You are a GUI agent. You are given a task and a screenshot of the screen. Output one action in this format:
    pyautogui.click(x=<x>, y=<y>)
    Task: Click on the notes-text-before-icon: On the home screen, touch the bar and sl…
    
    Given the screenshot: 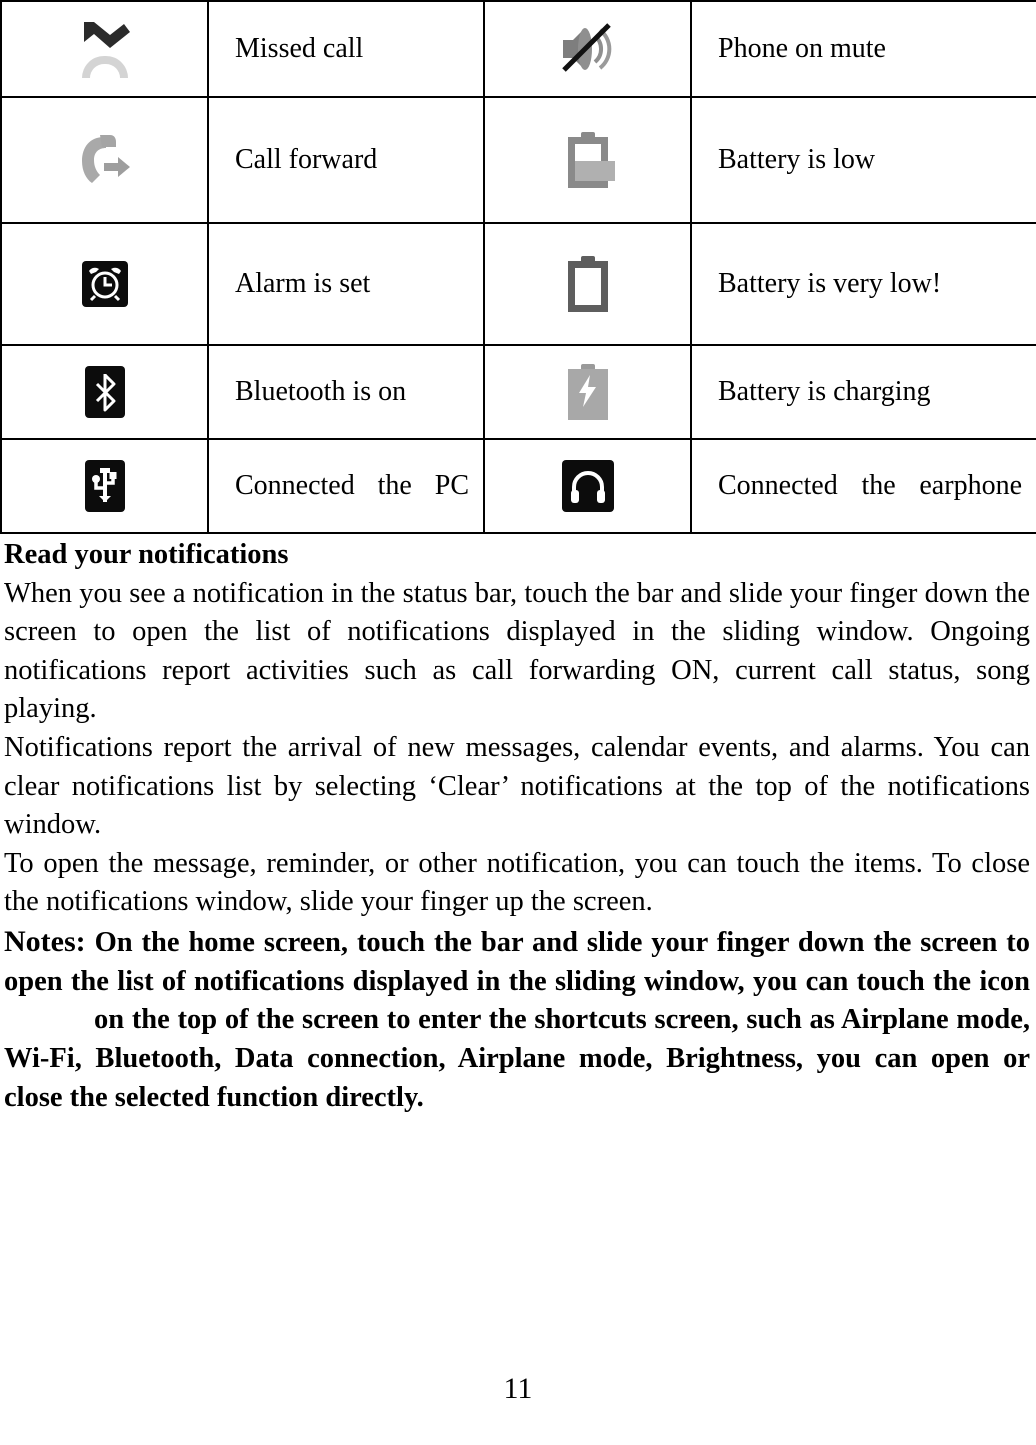 What is the action you would take?
    pyautogui.click(x=517, y=962)
    